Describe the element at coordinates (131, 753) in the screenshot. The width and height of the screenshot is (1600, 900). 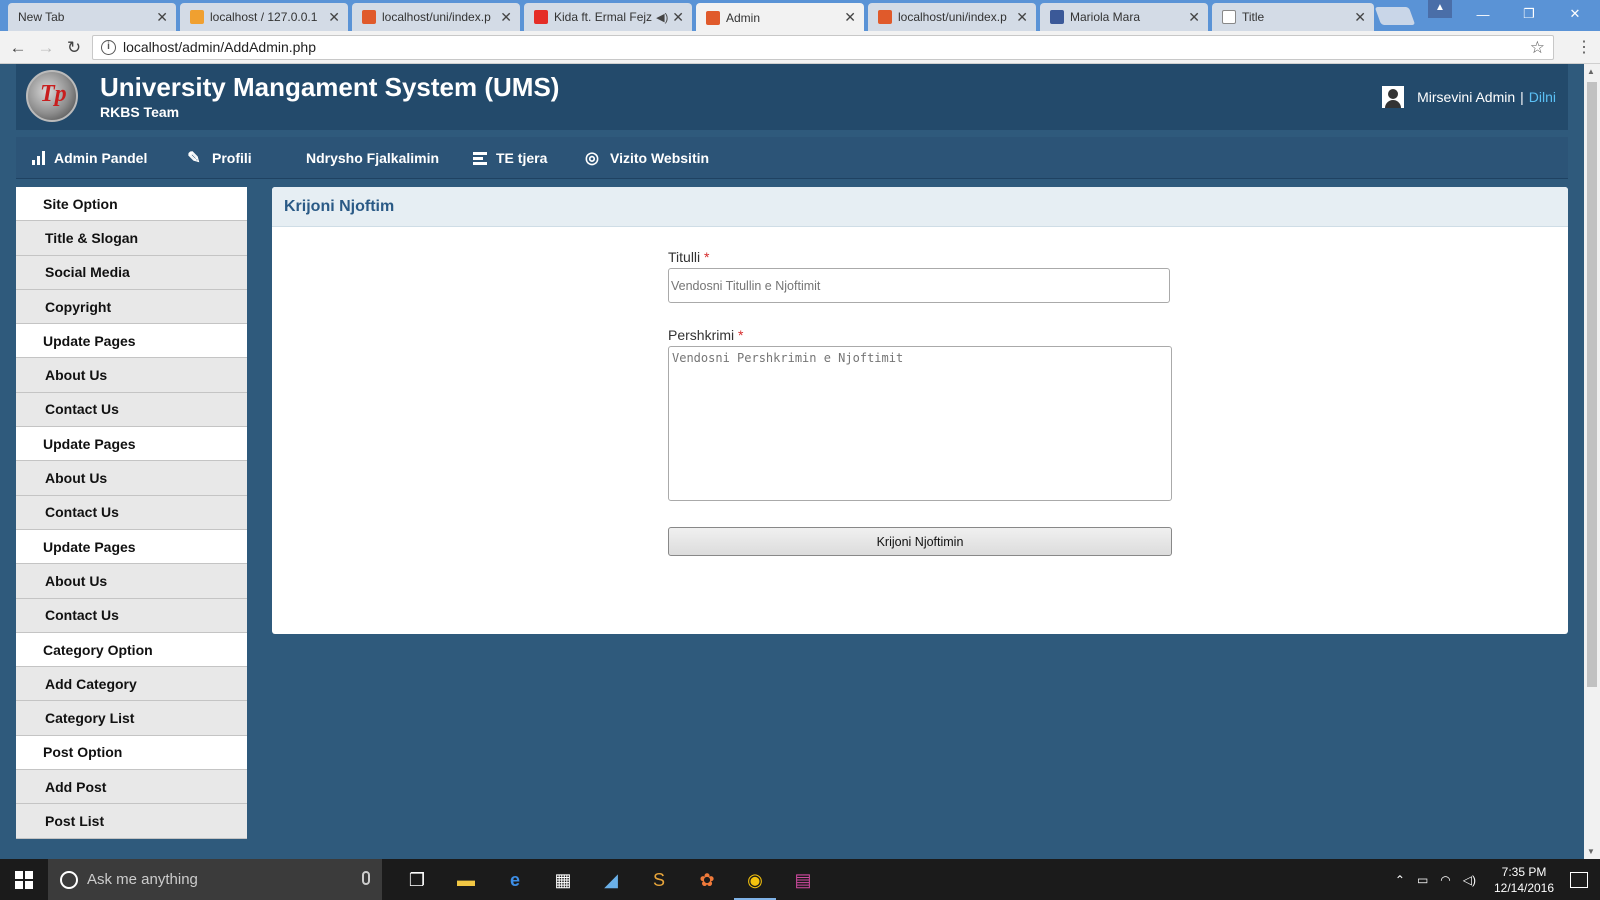
I see `sidebar-header-post-option: Post Option` at that location.